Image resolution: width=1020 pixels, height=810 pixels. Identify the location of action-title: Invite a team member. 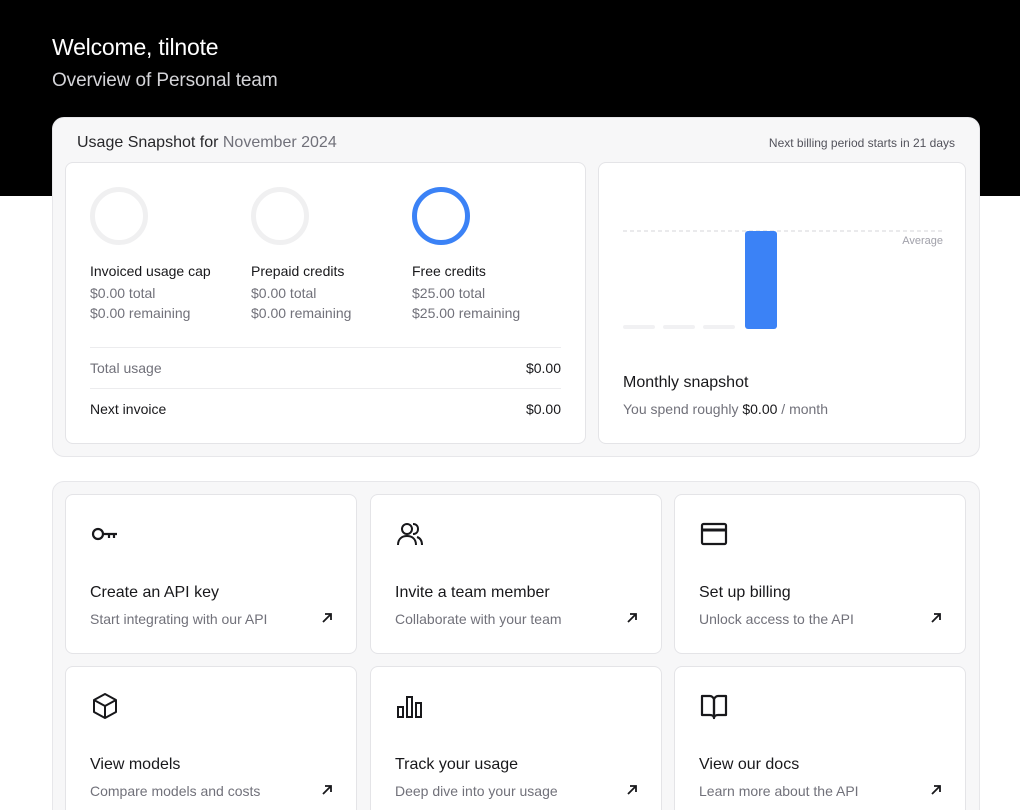
(472, 592).